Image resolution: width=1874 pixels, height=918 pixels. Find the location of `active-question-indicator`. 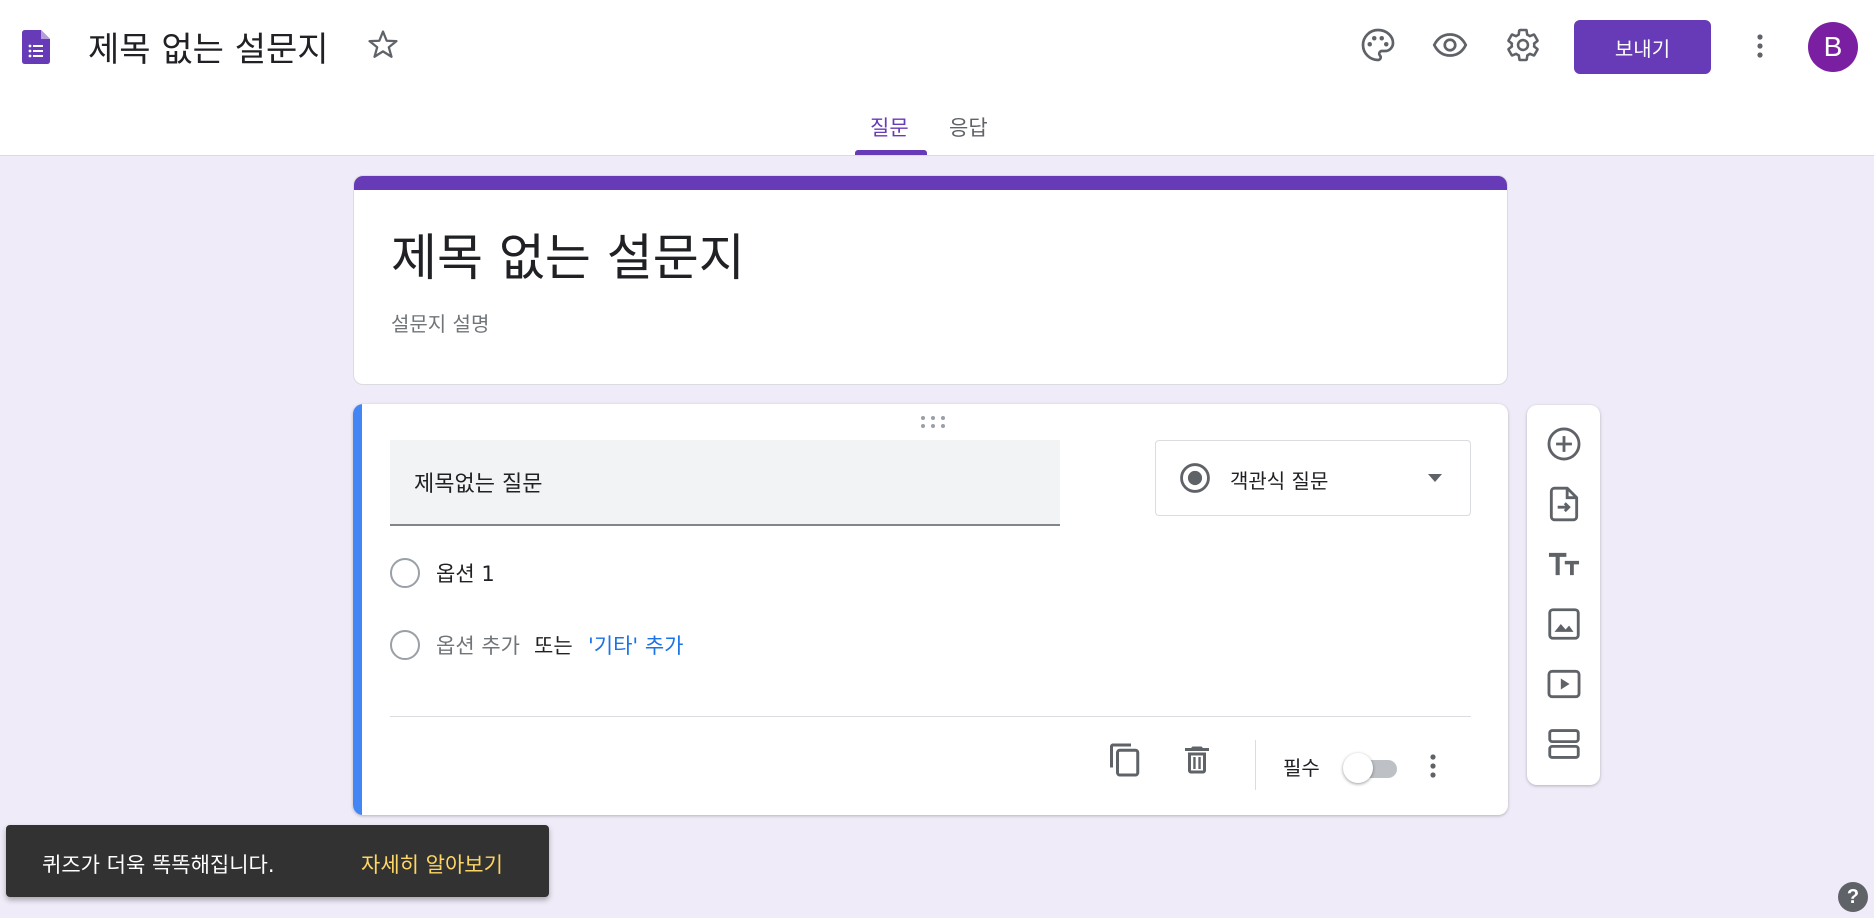

active-question-indicator is located at coordinates (357, 609).